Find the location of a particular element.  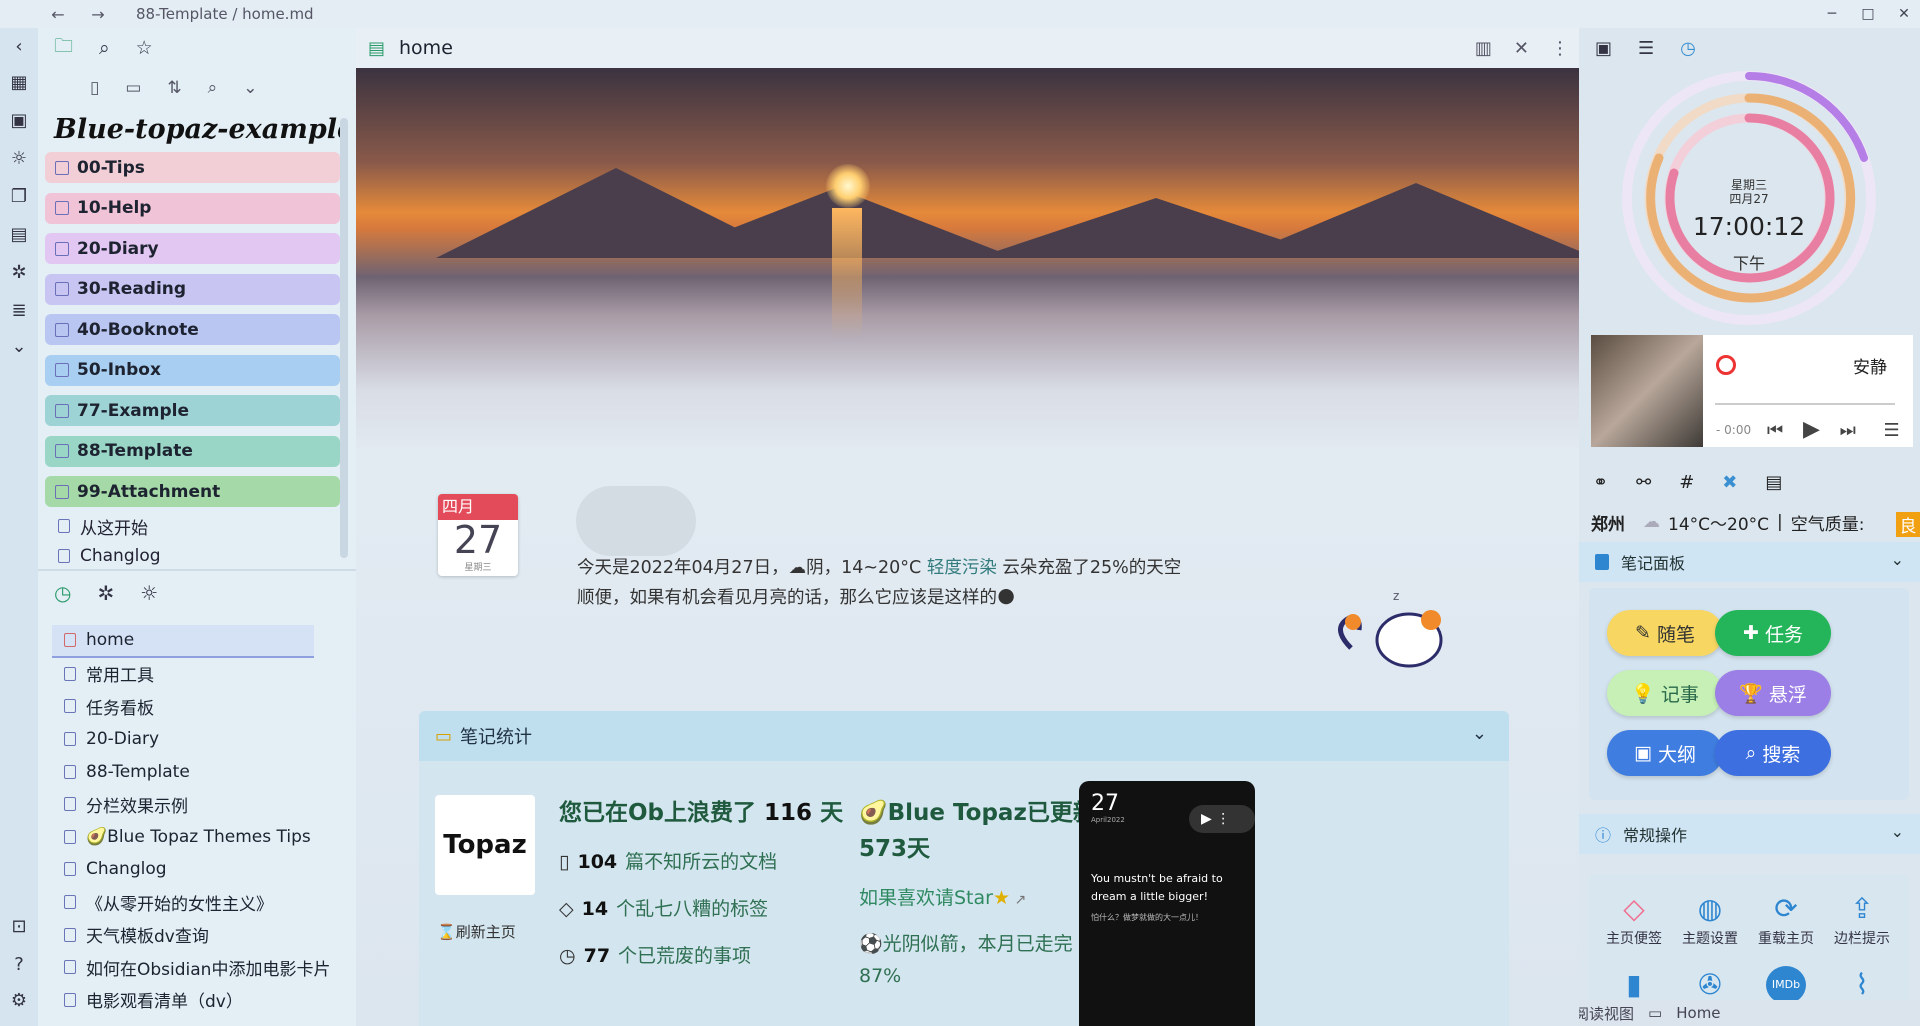

folder-20-diary: 20-Diary is located at coordinates (192, 248).